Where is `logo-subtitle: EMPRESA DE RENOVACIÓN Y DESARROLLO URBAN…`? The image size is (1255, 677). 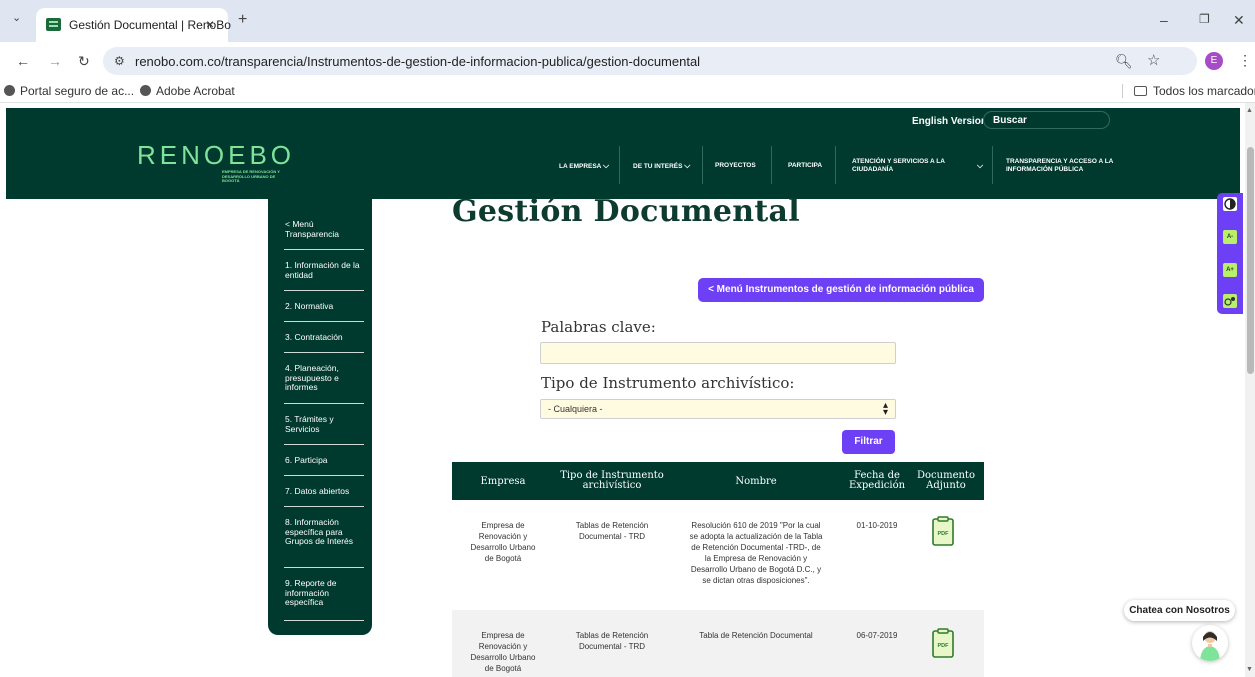 logo-subtitle: EMPRESA DE RENOVACIÓN Y DESARROLLO URBAN… is located at coordinates (251, 176).